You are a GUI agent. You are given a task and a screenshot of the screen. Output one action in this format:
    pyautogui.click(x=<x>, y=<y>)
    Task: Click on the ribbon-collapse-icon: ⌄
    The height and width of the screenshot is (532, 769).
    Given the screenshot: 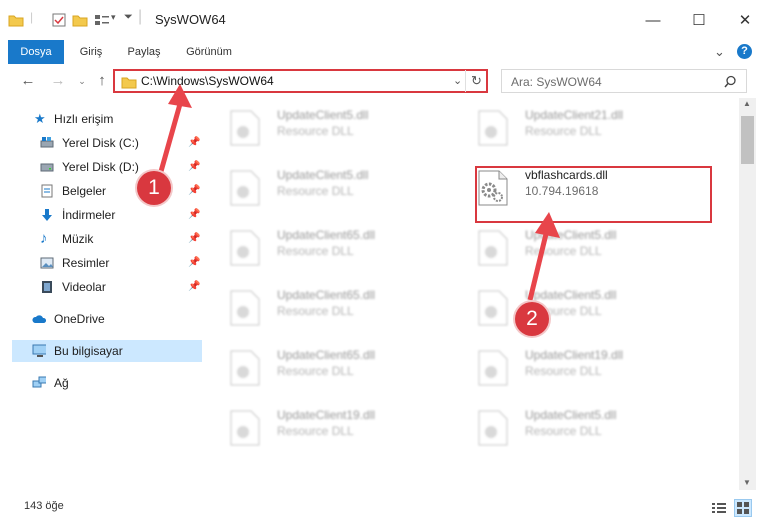 What is the action you would take?
    pyautogui.click(x=719, y=52)
    